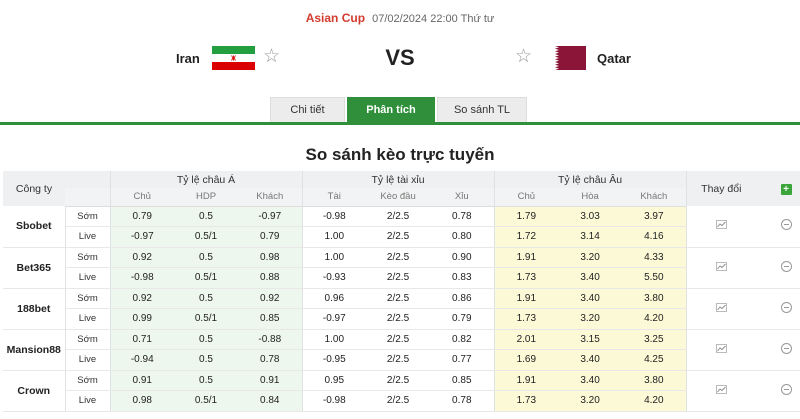 Image resolution: width=800 pixels, height=419 pixels. I want to click on euro-away-odds: 4.33, so click(654, 257).